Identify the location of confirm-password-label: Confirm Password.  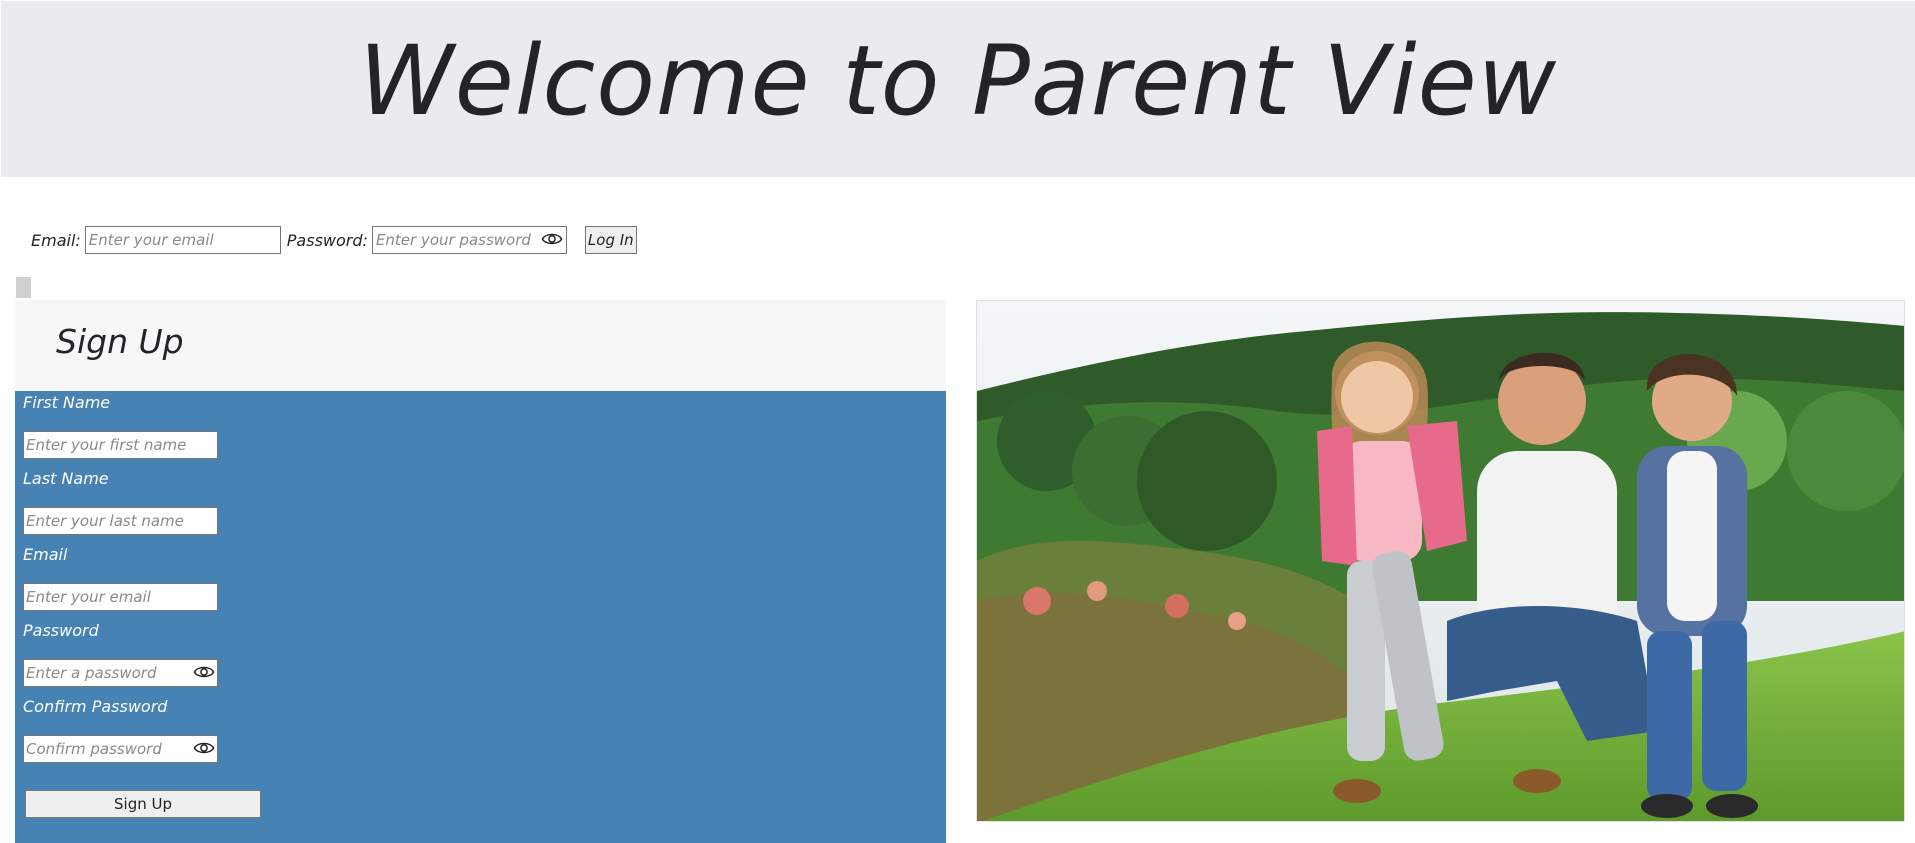
(95, 706).